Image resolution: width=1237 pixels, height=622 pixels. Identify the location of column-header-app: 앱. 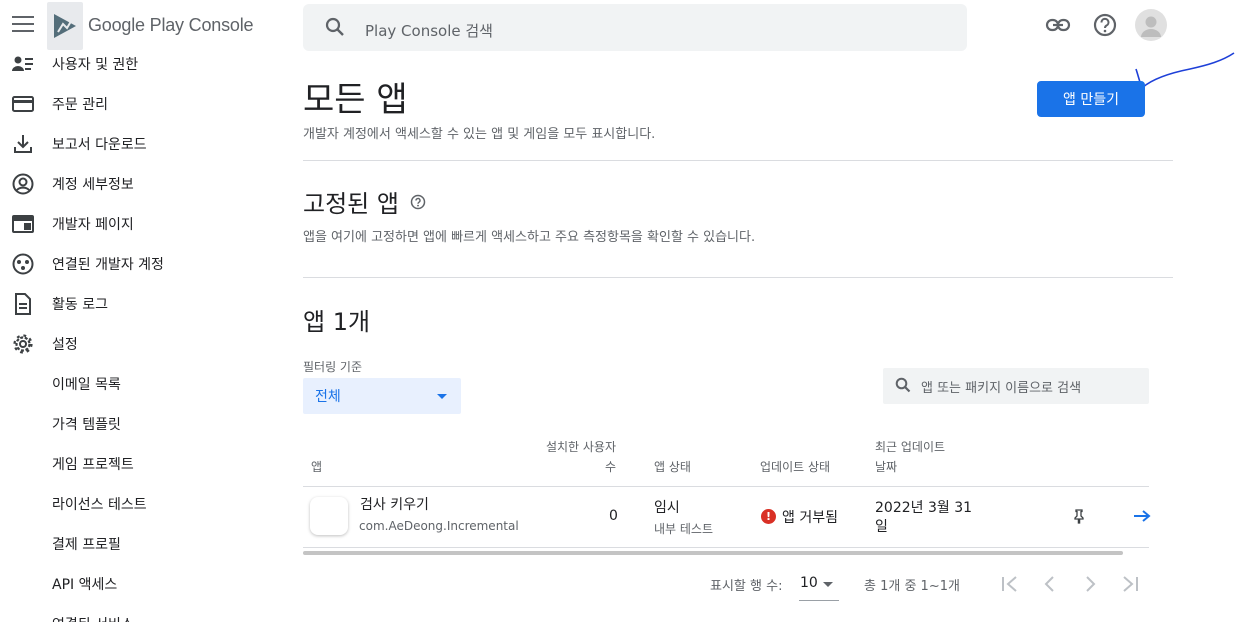
(316, 467).